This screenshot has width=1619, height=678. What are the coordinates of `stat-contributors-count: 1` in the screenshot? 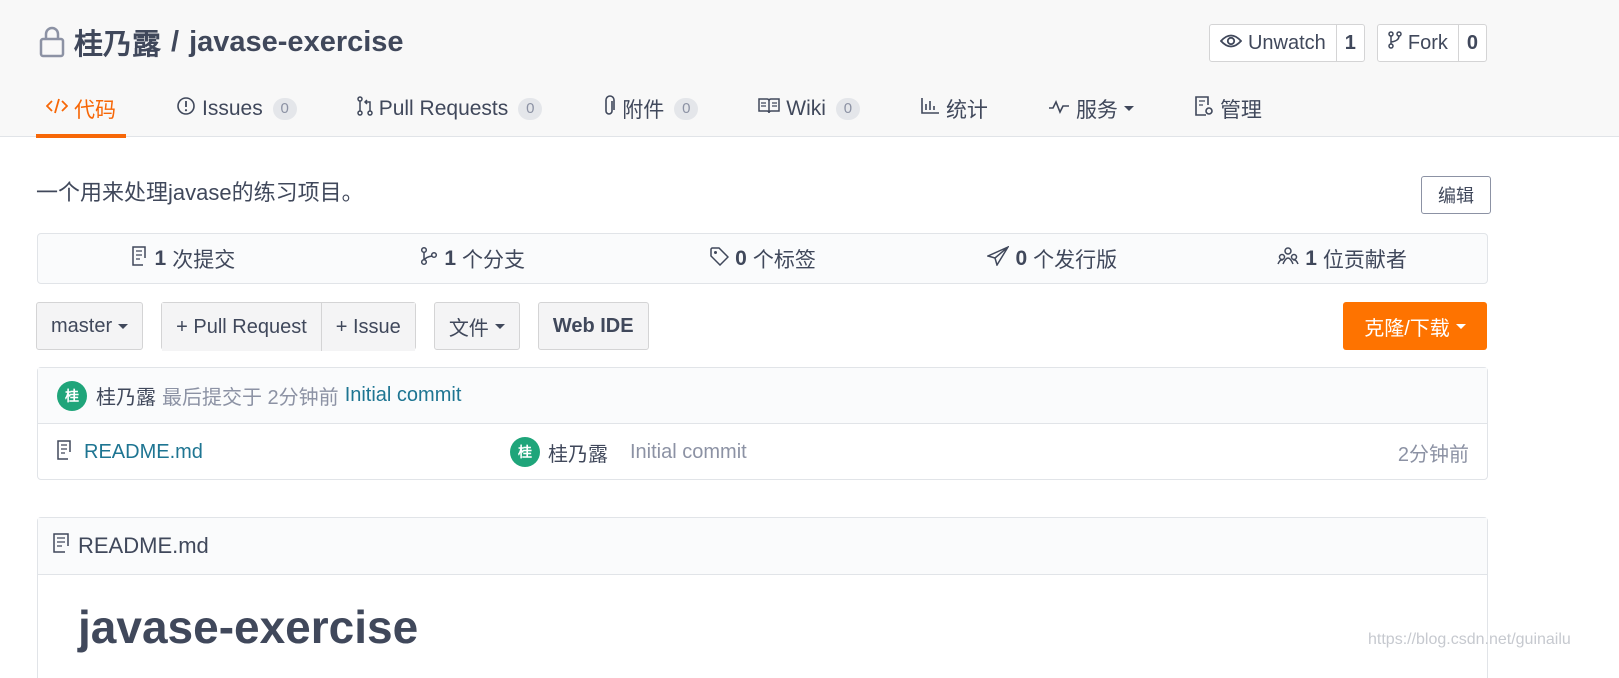 It's located at (1311, 258).